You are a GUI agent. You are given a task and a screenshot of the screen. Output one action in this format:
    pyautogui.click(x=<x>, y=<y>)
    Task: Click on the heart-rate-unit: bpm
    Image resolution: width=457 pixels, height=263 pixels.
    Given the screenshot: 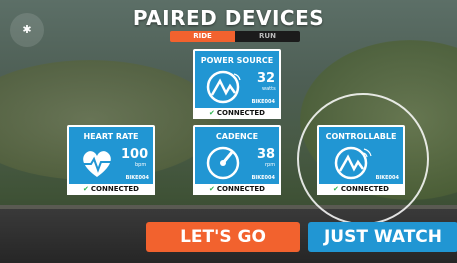 What is the action you would take?
    pyautogui.click(x=141, y=165)
    